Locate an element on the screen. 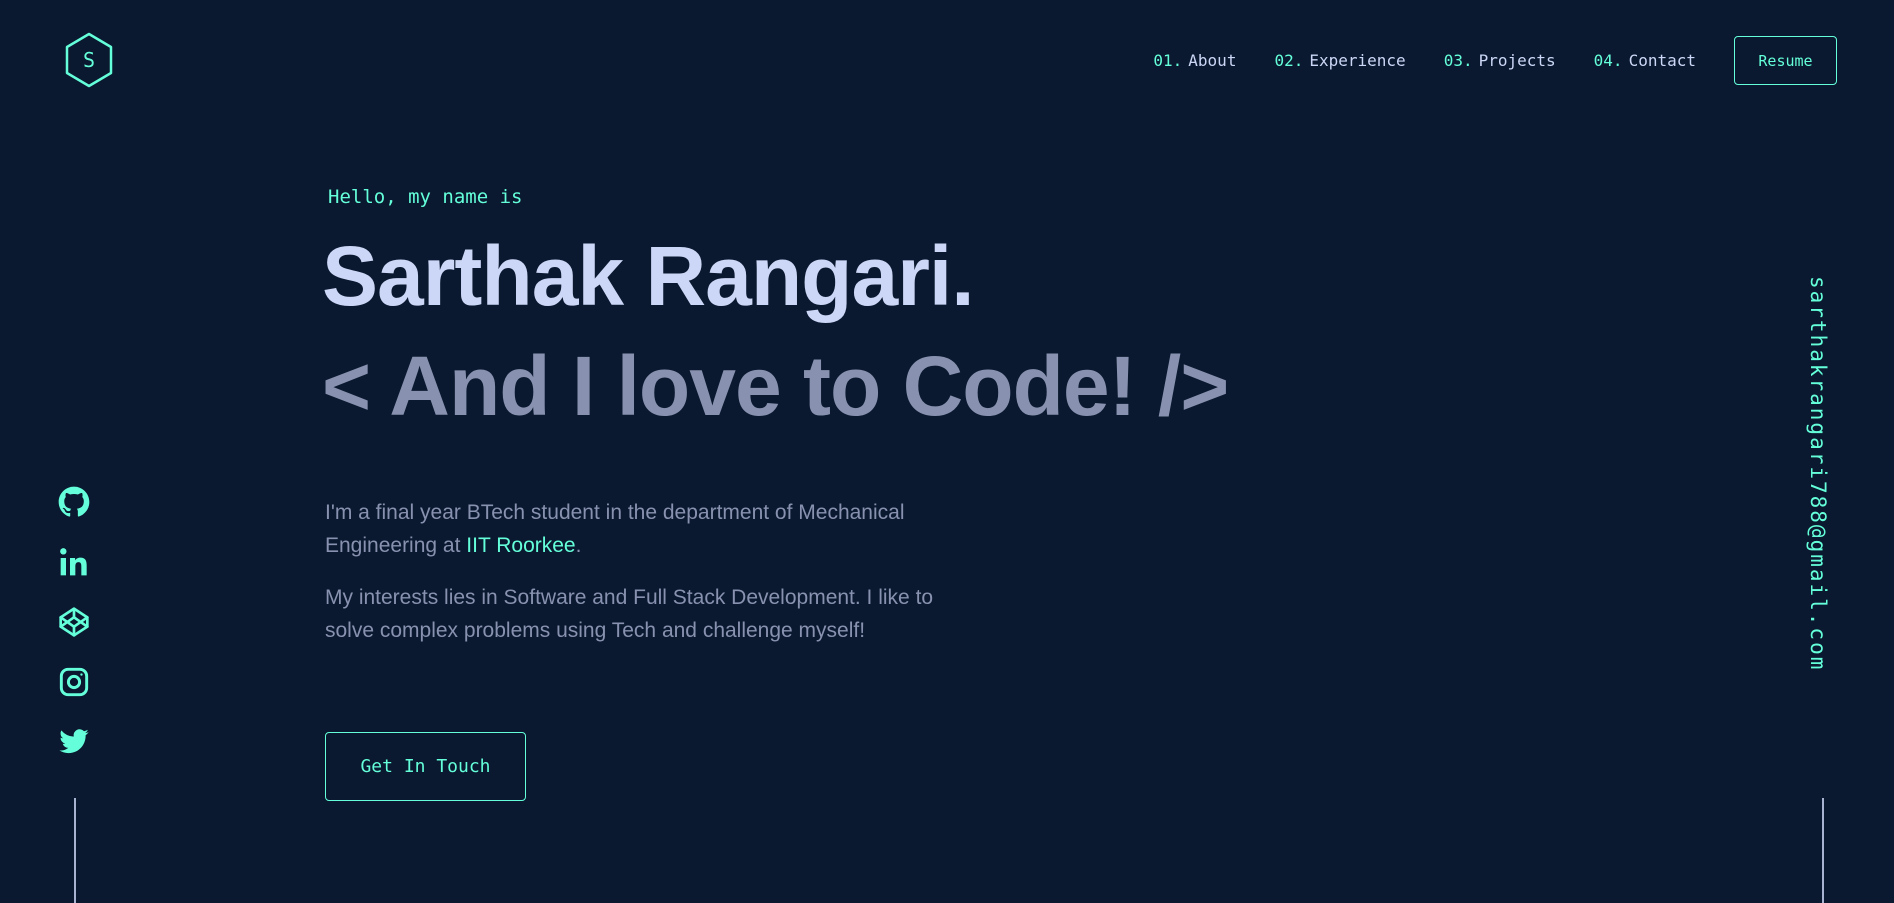  github-icon is located at coordinates (74, 502).